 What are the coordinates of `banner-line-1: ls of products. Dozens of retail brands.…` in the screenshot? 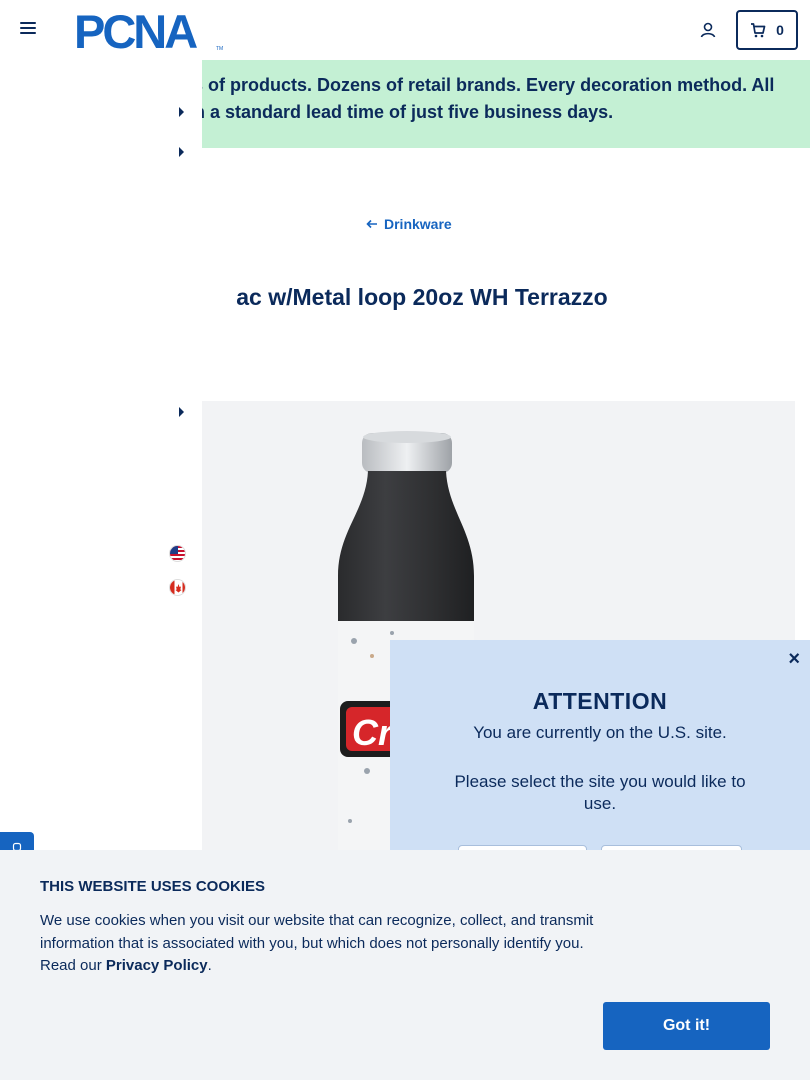 It's located at (488, 85).